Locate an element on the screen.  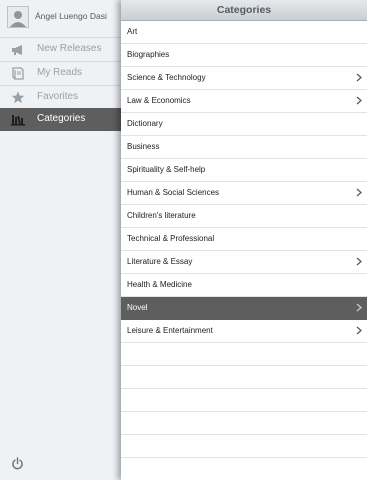
category-row-technical-professional: Technical & Professional is located at coordinates (244, 239).